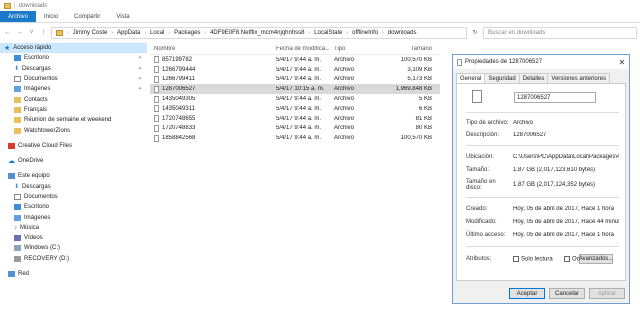 The image size is (640, 310). I want to click on description-value: 1287006527, so click(530, 135).